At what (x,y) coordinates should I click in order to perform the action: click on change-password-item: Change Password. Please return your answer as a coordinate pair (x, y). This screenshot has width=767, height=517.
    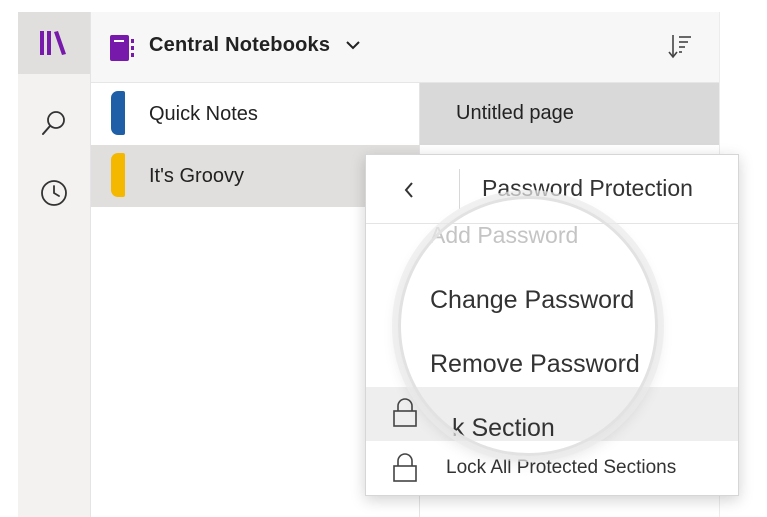
    Looking at the image, I should click on (532, 300).